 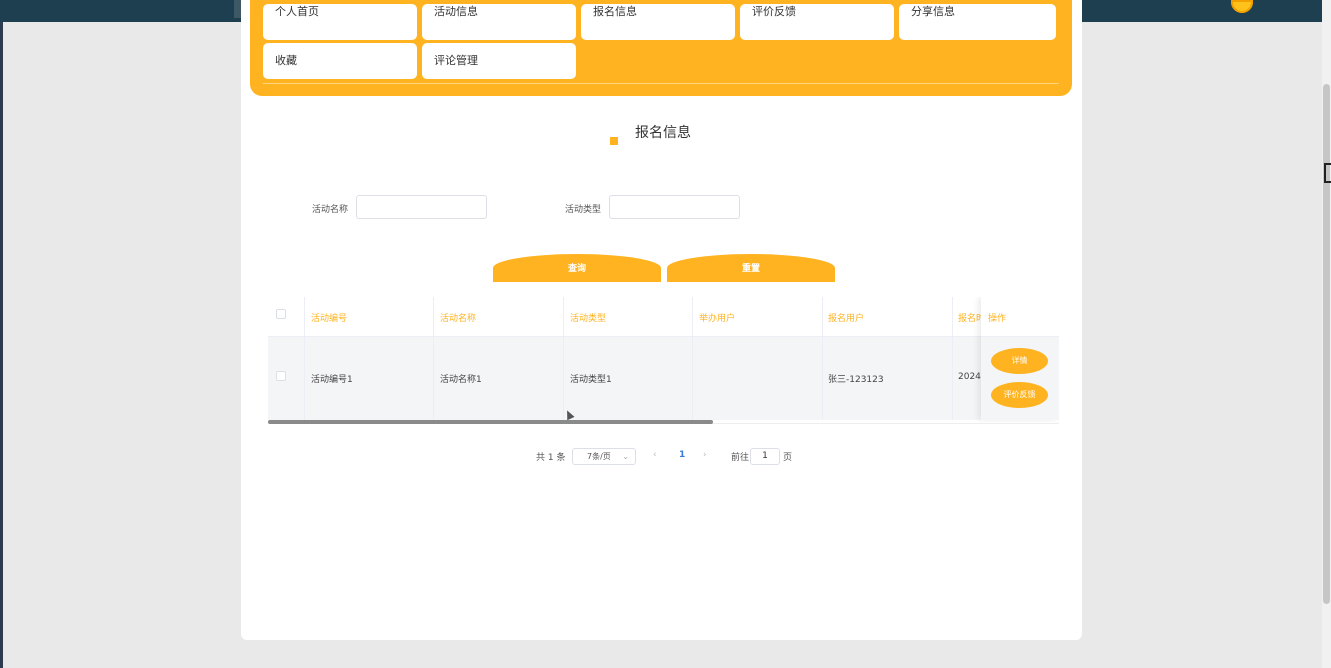 What do you see at coordinates (856, 380) in the screenshot?
I see `table-cell: 张三-123123` at bounding box center [856, 380].